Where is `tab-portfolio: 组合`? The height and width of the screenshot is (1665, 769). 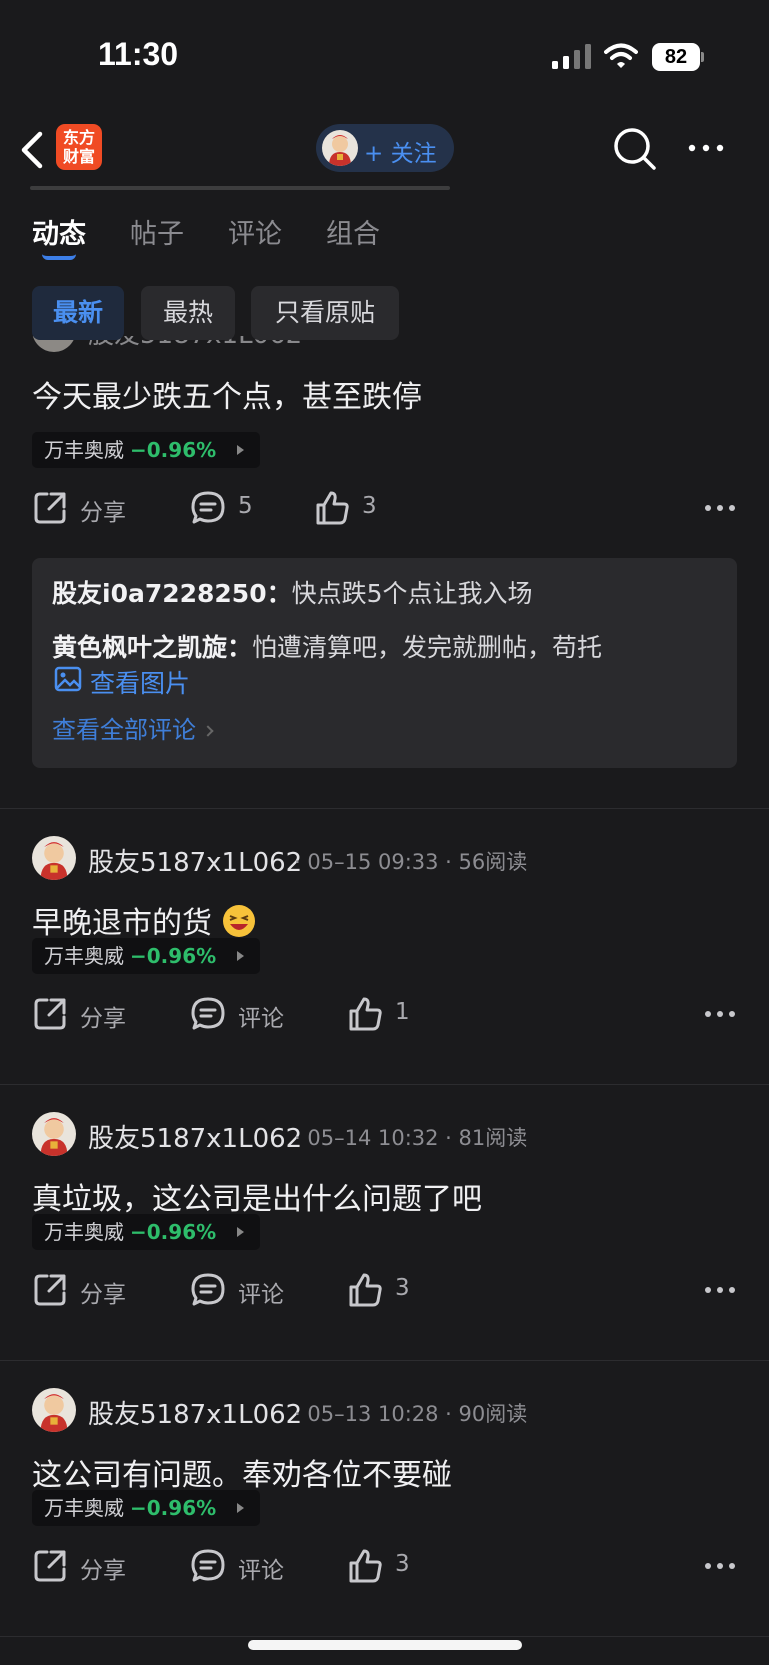 tab-portfolio: 组合 is located at coordinates (353, 231).